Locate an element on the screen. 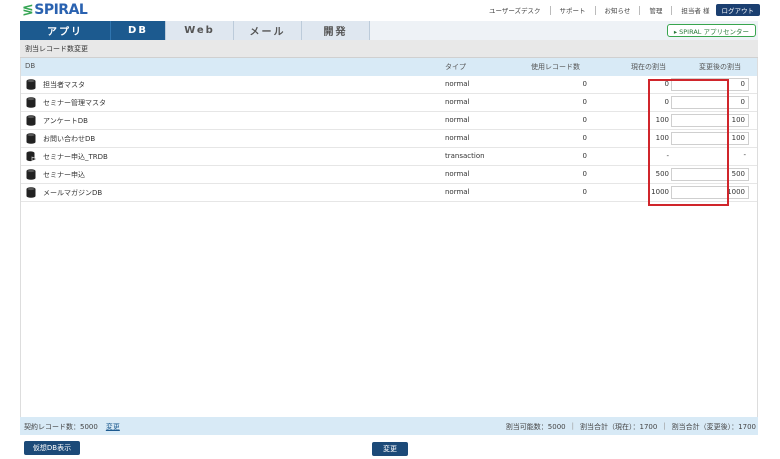 This screenshot has height=459, width=780. table-header: DB タイプ 使用レコード数 現在の割当 変更後の割当 is located at coordinates (389, 67).